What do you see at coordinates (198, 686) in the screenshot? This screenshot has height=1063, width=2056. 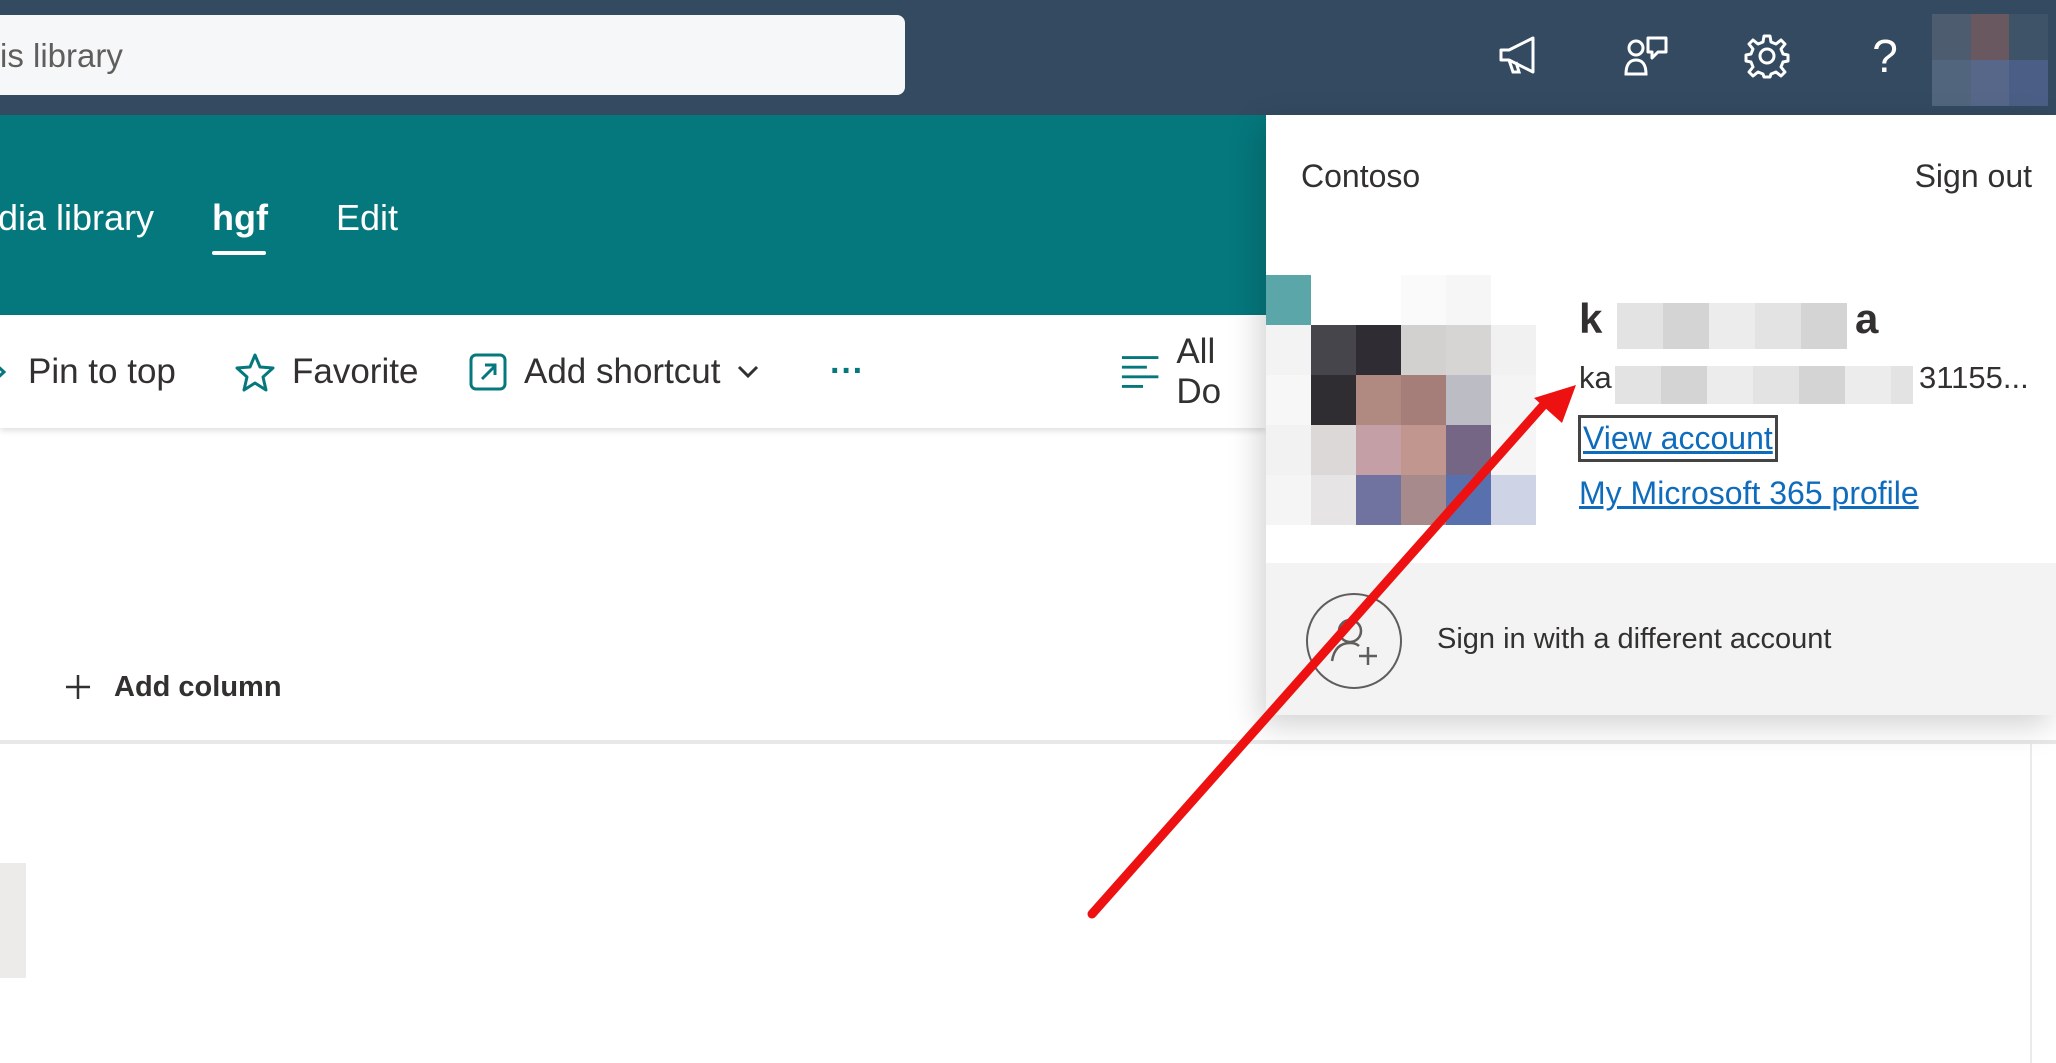 I see `add-column-label: Add column` at bounding box center [198, 686].